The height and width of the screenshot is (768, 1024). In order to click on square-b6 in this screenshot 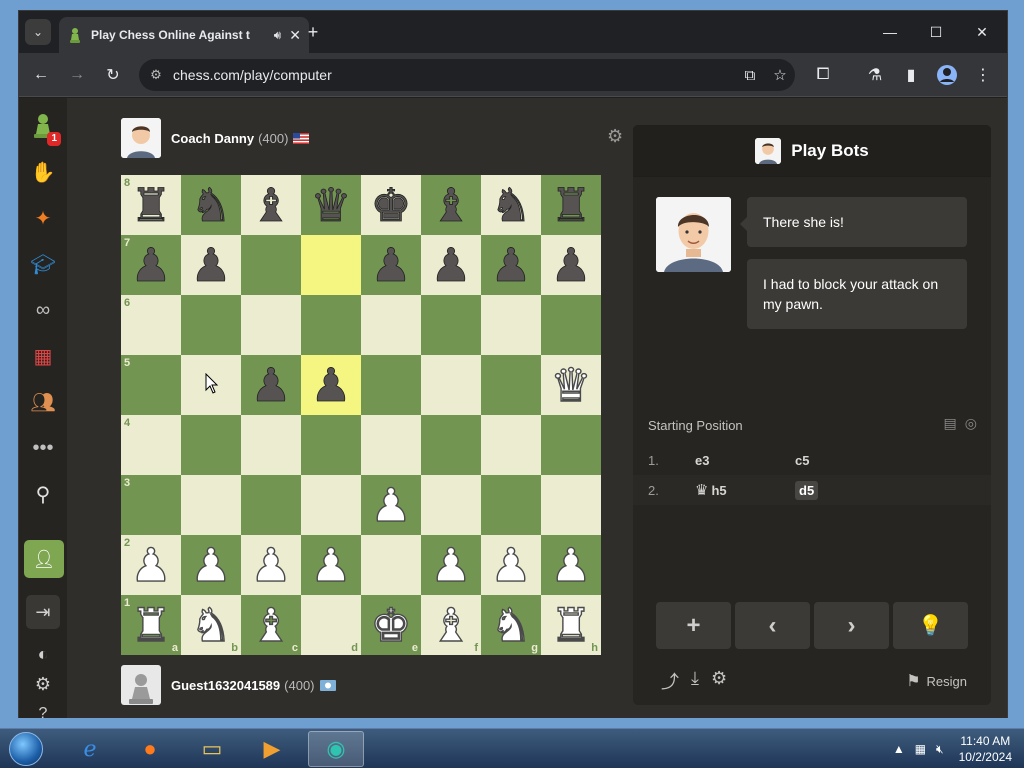, I will do `click(211, 325)`.